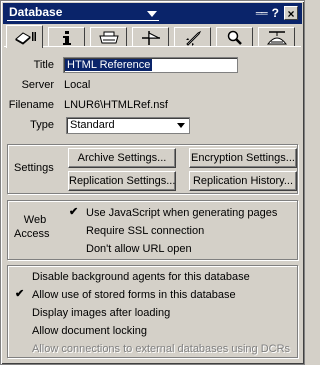 The width and height of the screenshot is (320, 365). Describe the element at coordinates (83, 13) in the screenshot. I see `properties-type-selector: Database` at that location.